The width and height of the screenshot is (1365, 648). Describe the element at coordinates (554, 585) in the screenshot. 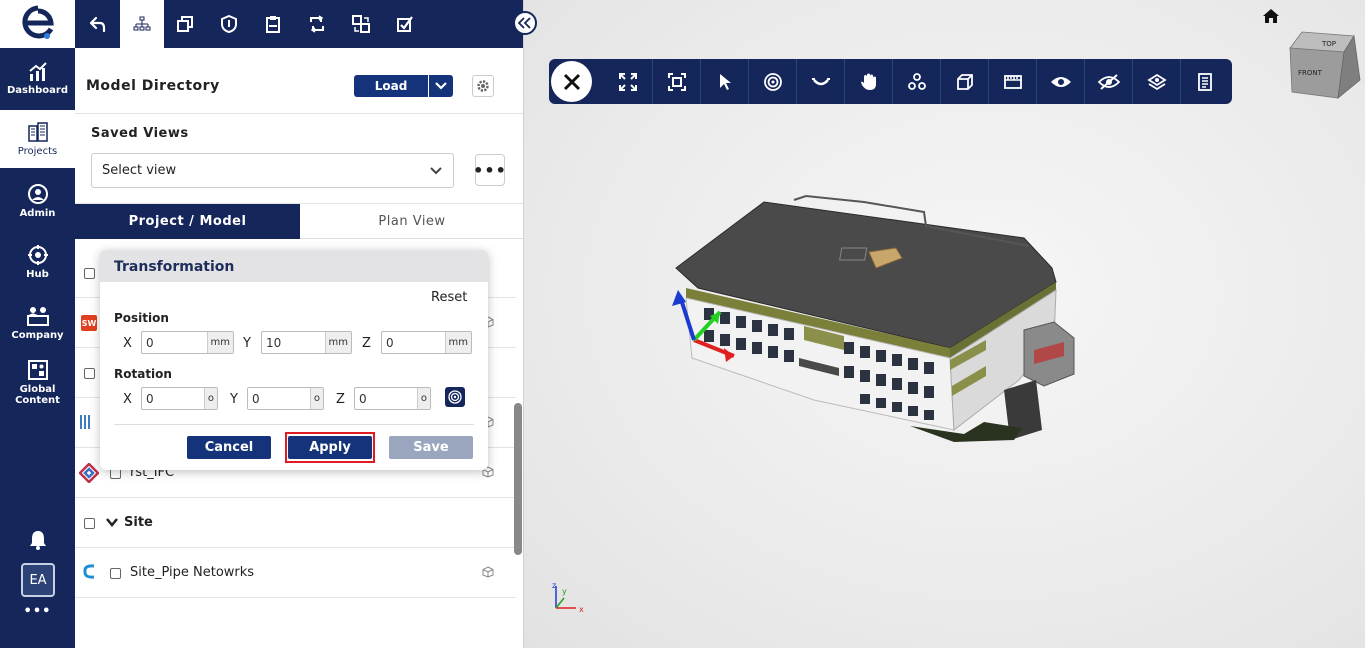

I see `axis-z-label: z` at that location.